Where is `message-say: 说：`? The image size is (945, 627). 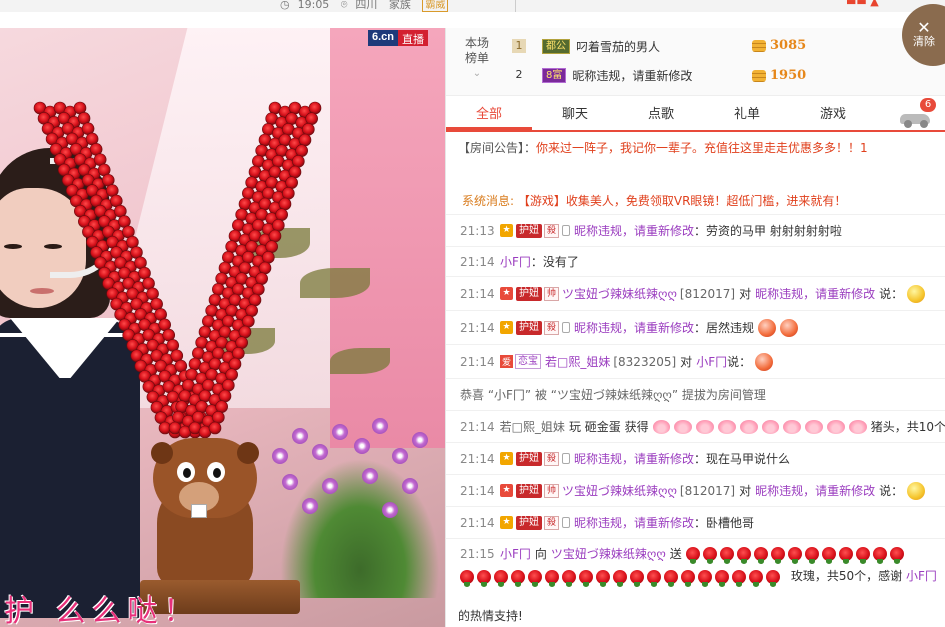
message-say: 说： is located at coordinates (891, 491).